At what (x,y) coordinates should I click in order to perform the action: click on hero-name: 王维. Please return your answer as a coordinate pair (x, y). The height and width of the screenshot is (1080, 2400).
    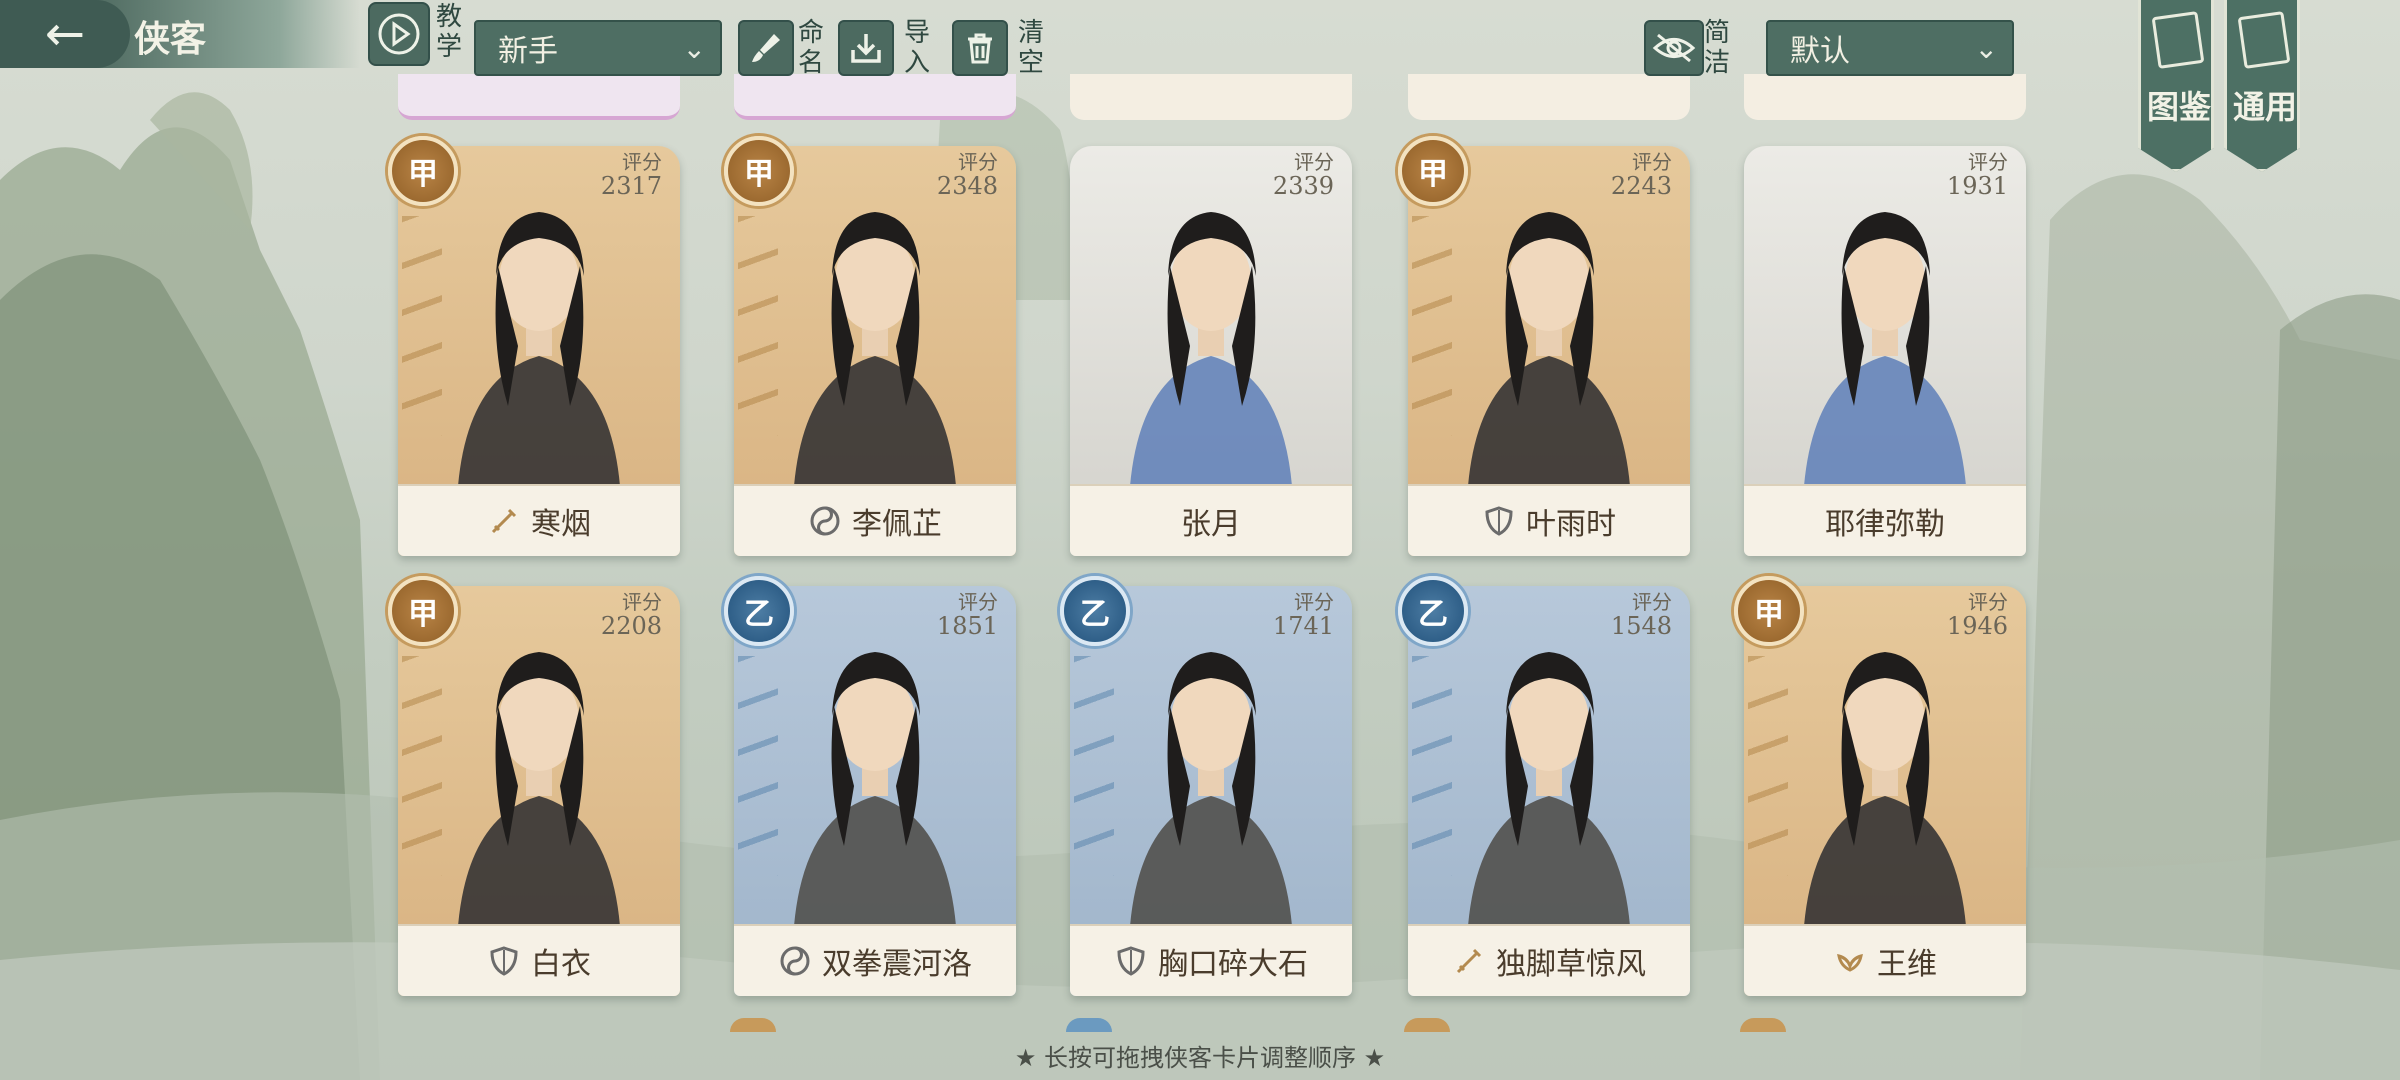
    Looking at the image, I should click on (1907, 964).